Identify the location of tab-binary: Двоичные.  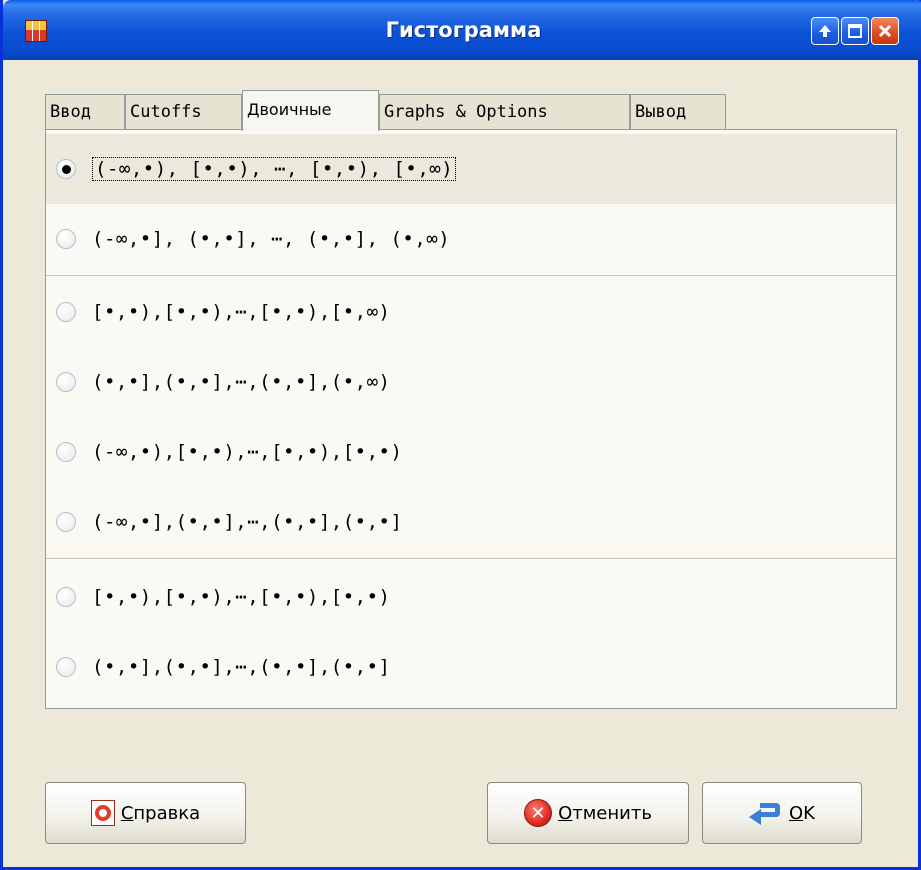
(310, 110).